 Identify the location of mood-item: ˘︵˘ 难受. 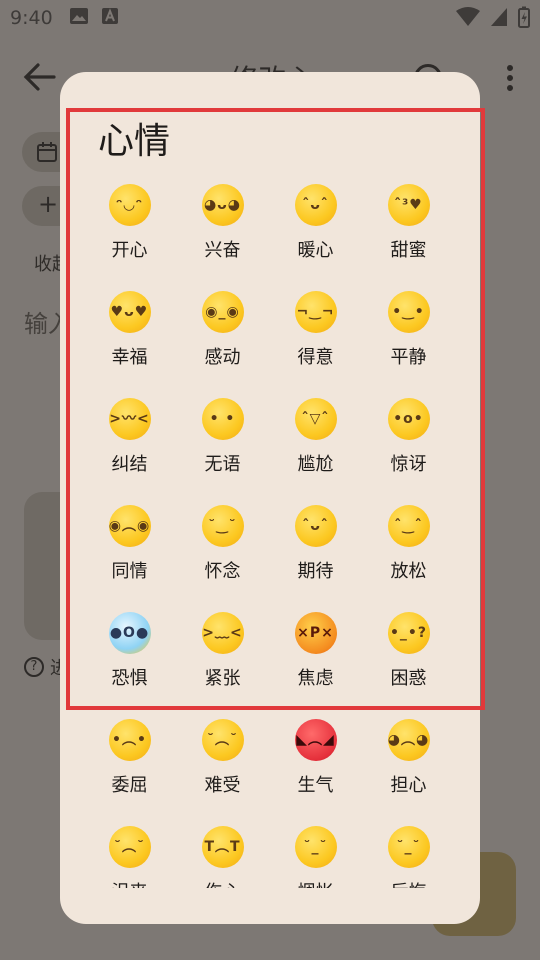
(222, 760).